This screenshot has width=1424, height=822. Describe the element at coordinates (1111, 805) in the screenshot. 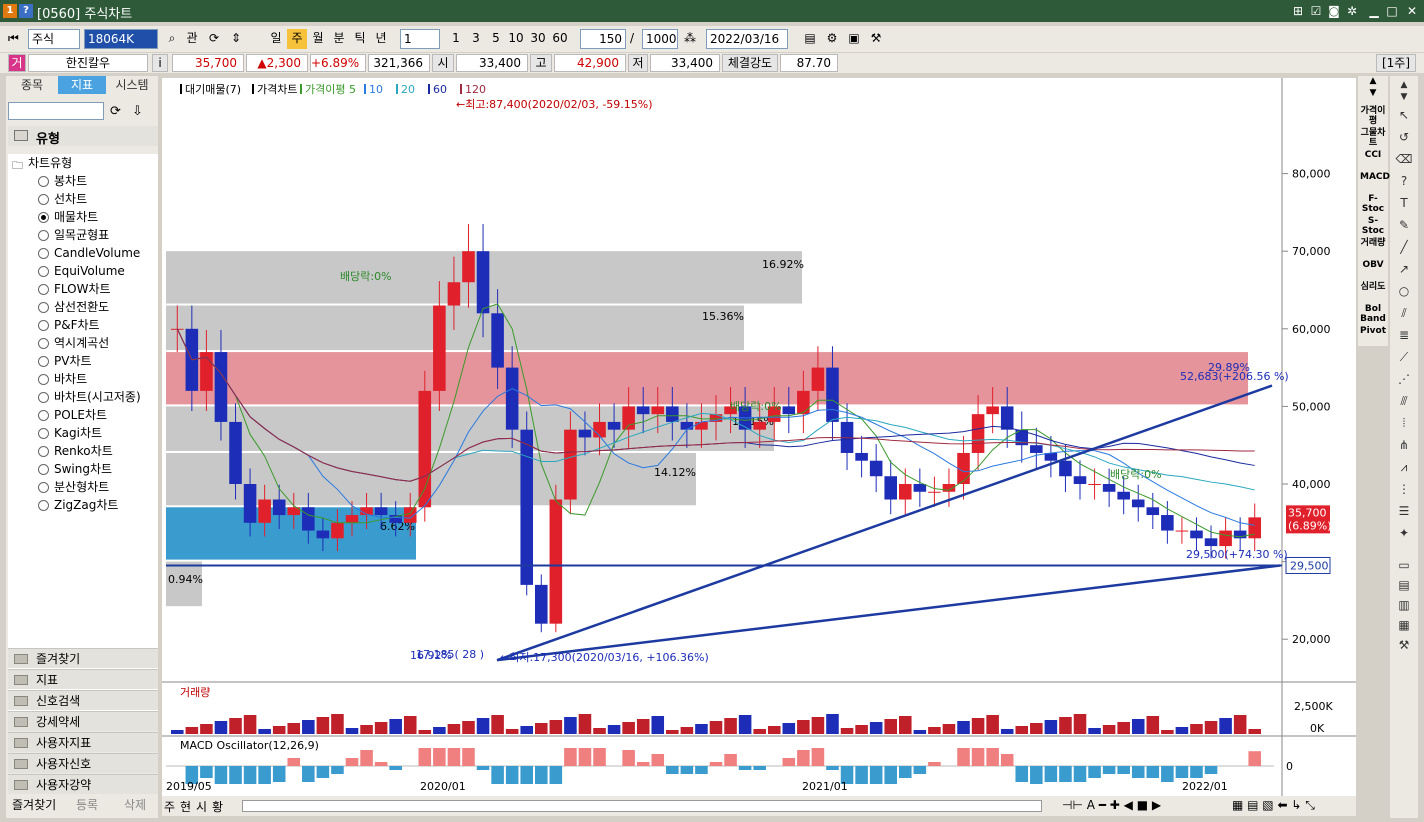

I see `zoom-controls: ⊣⊢ A ━ ✚ ◀ ■ ▶` at that location.